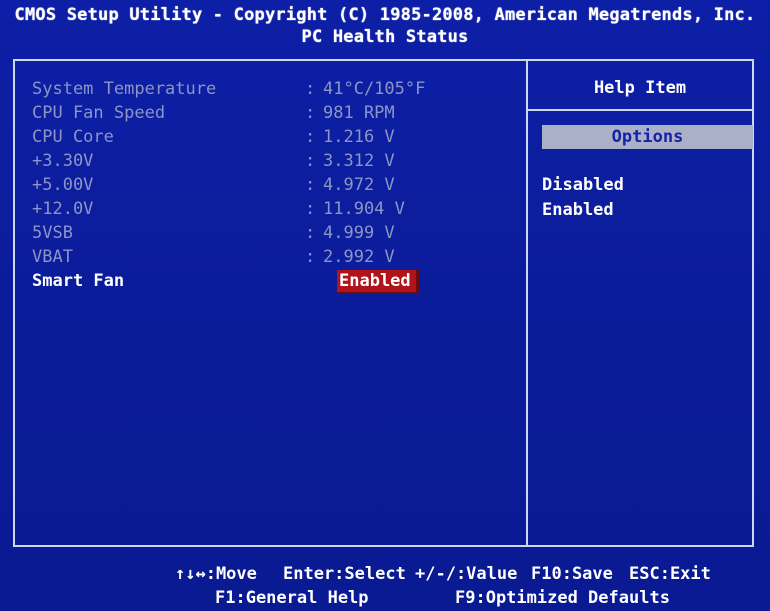  What do you see at coordinates (216, 574) in the screenshot?
I see `key-move: ↑↓↔:Move` at bounding box center [216, 574].